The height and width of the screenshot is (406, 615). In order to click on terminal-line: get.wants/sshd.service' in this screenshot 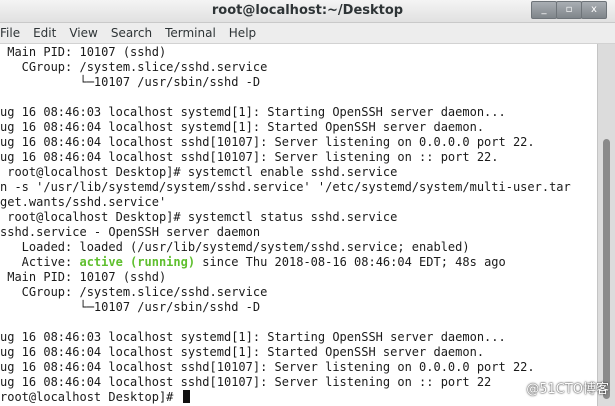, I will do `click(285, 202)`.